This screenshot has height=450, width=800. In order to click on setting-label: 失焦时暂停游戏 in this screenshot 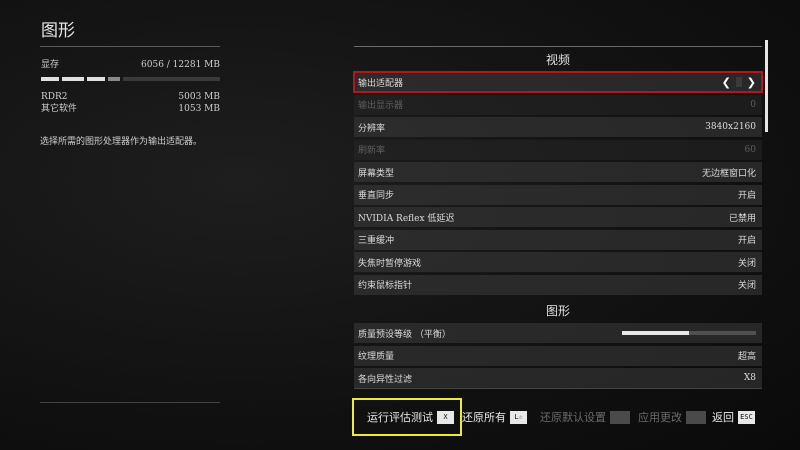, I will do `click(390, 263)`.